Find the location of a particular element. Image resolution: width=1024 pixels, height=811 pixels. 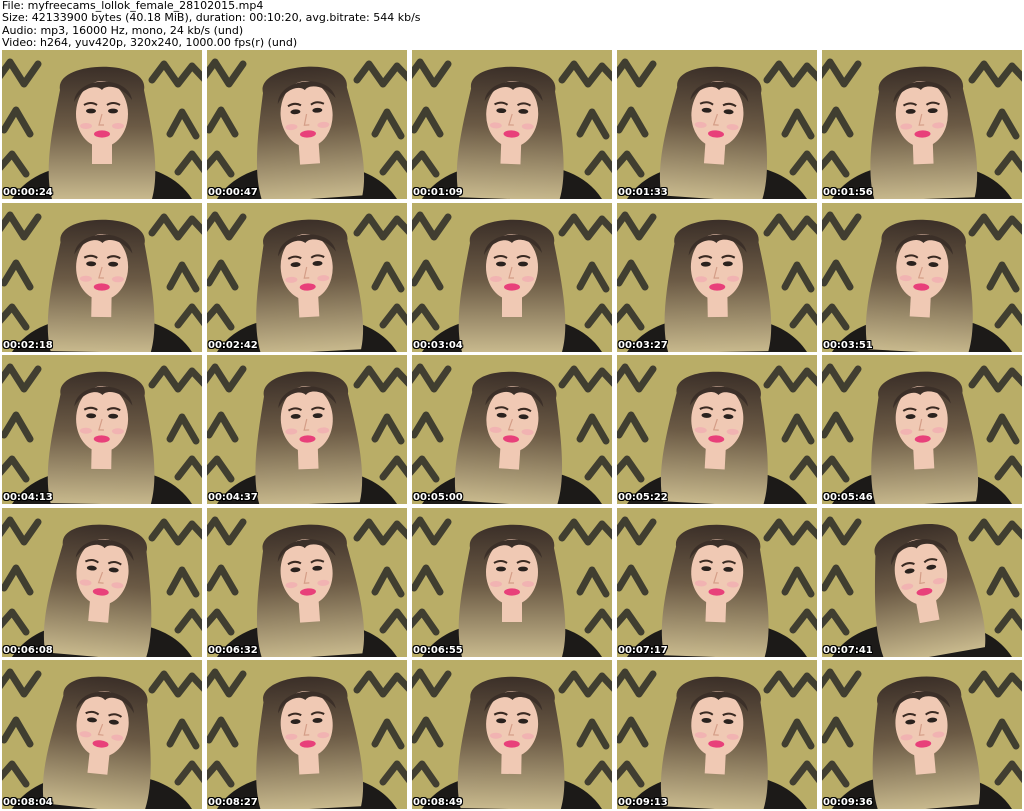

video-thumbnail: 00:05:46 is located at coordinates (922, 429).